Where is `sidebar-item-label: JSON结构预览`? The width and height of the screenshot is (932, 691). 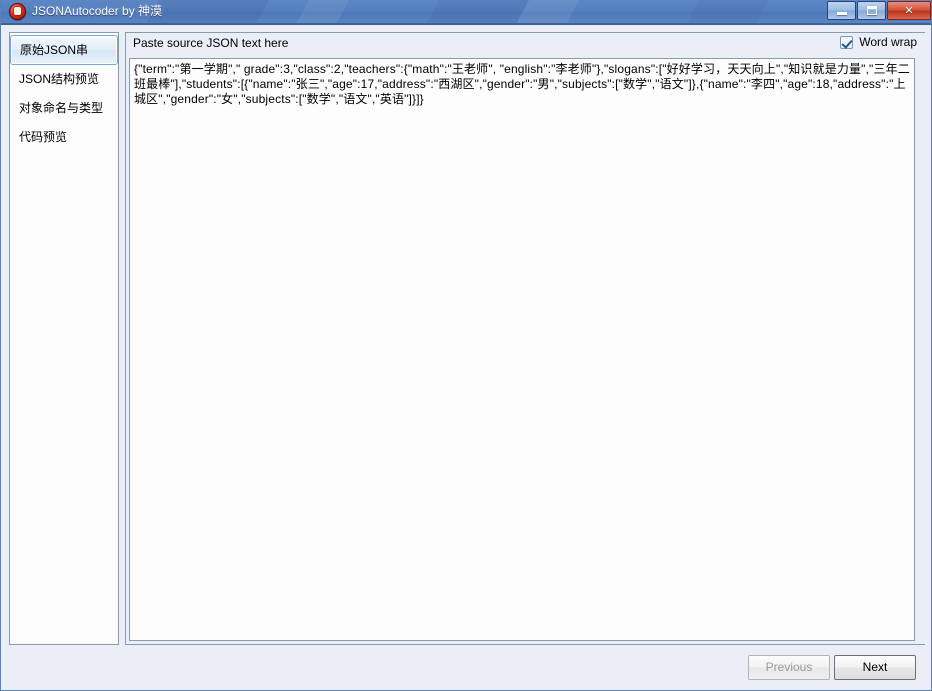
sidebar-item-label: JSON结构预览 is located at coordinates (59, 79).